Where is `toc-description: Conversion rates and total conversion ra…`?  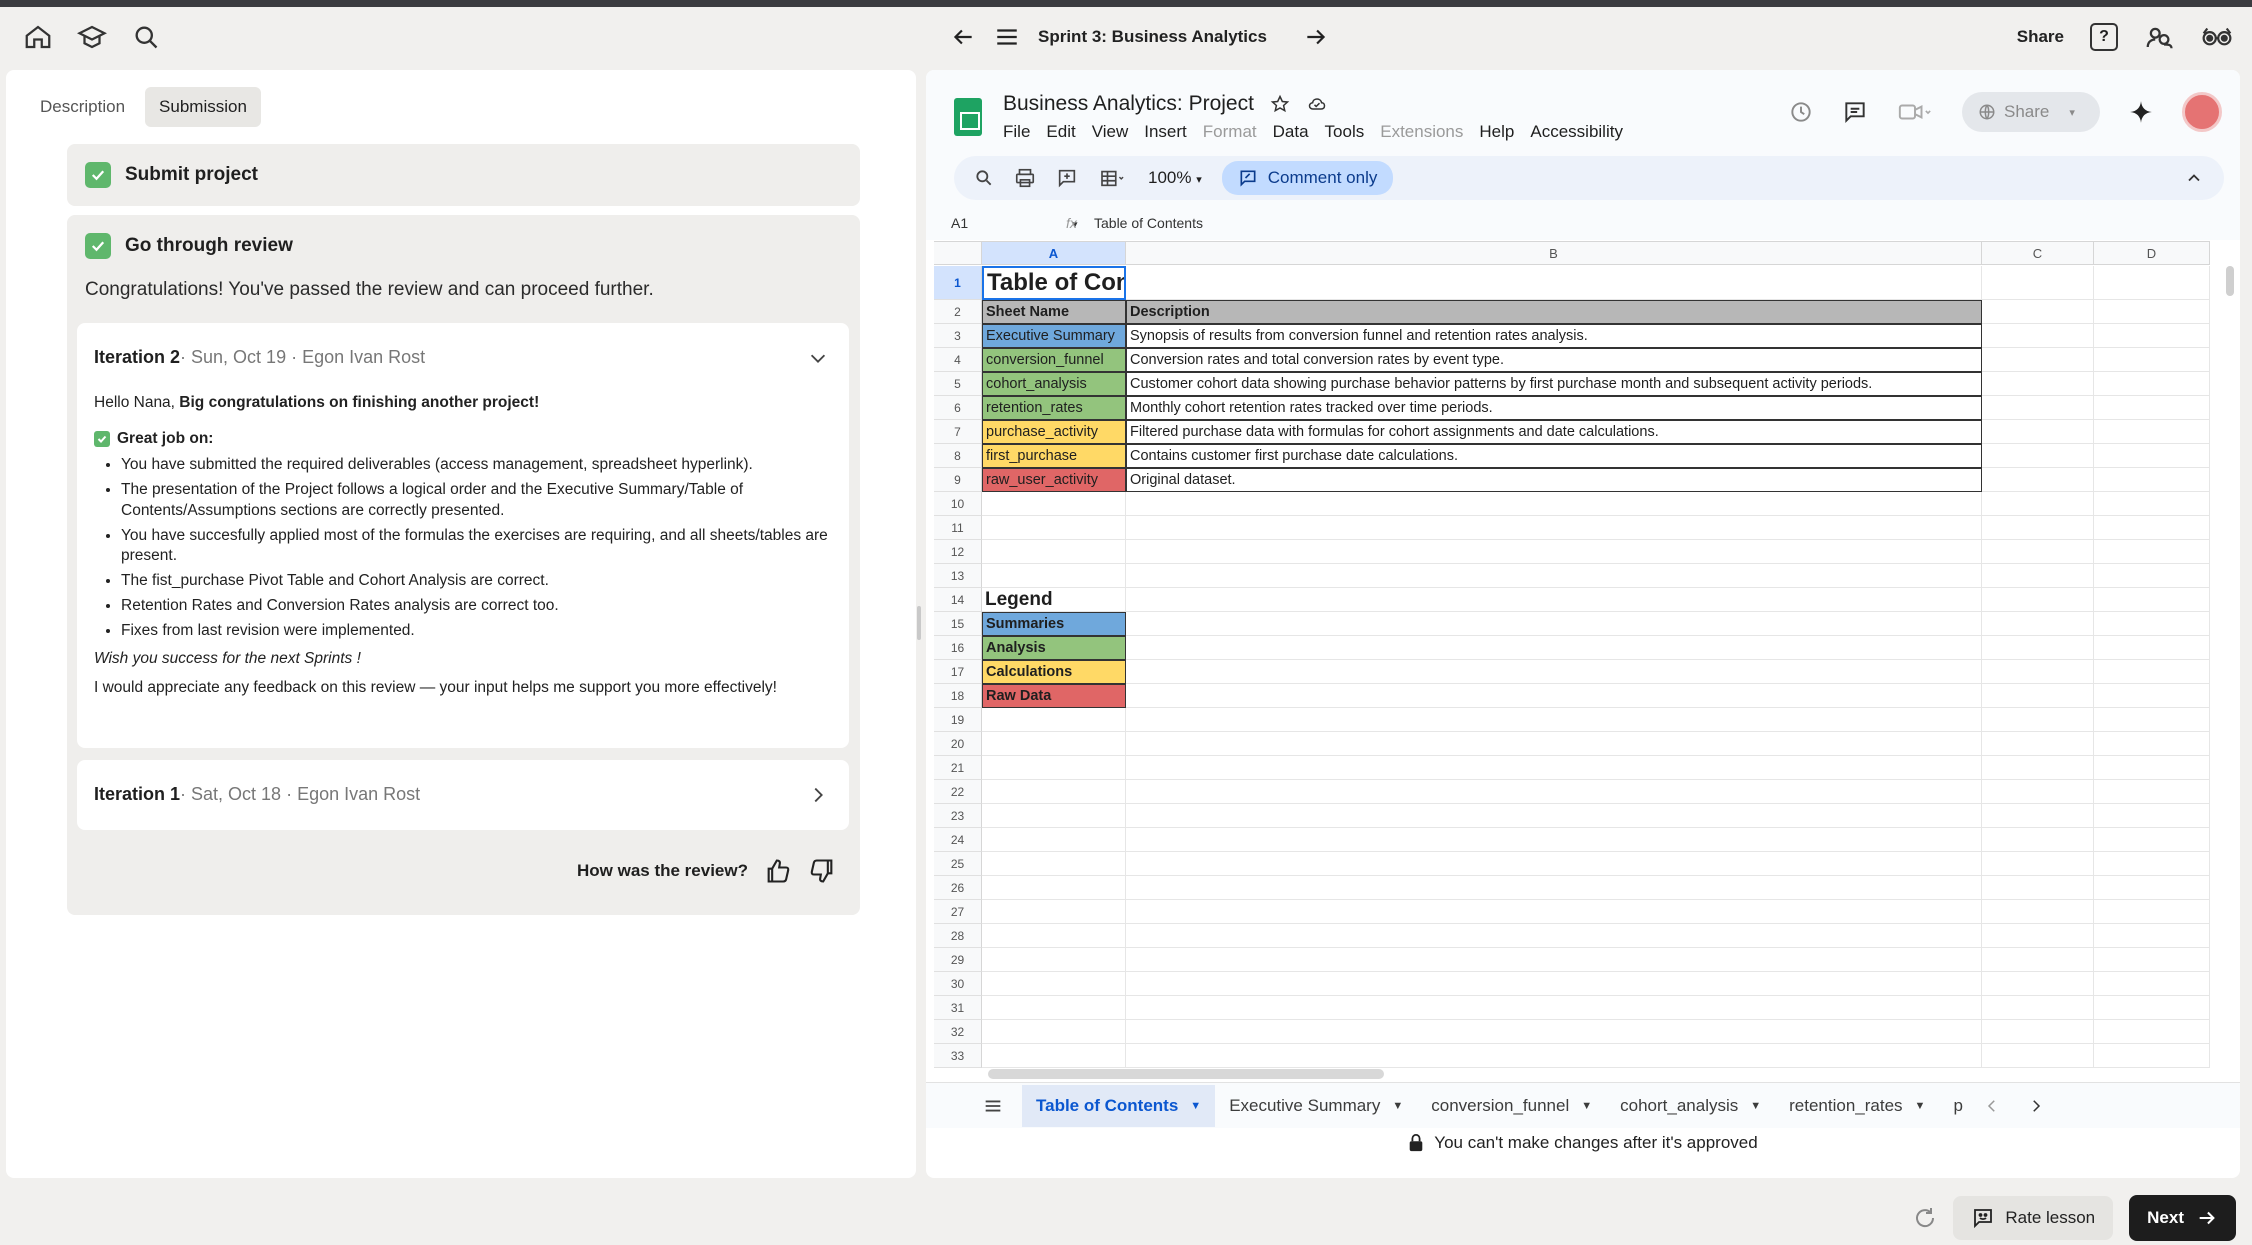 toc-description: Conversion rates and total conversion ra… is located at coordinates (1554, 360).